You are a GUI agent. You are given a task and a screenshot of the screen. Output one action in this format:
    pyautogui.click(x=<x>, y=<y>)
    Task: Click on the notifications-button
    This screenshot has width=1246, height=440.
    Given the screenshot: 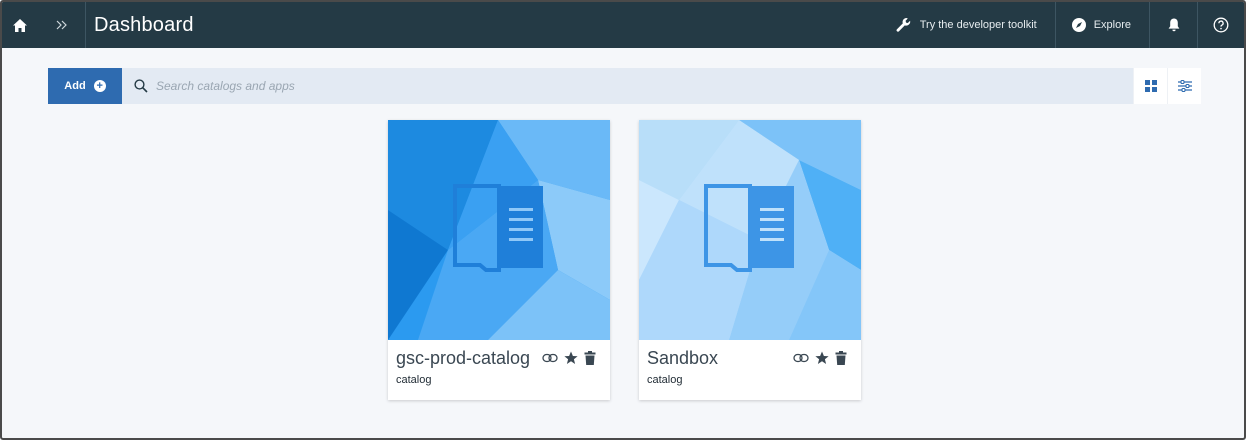 What is the action you would take?
    pyautogui.click(x=1174, y=25)
    